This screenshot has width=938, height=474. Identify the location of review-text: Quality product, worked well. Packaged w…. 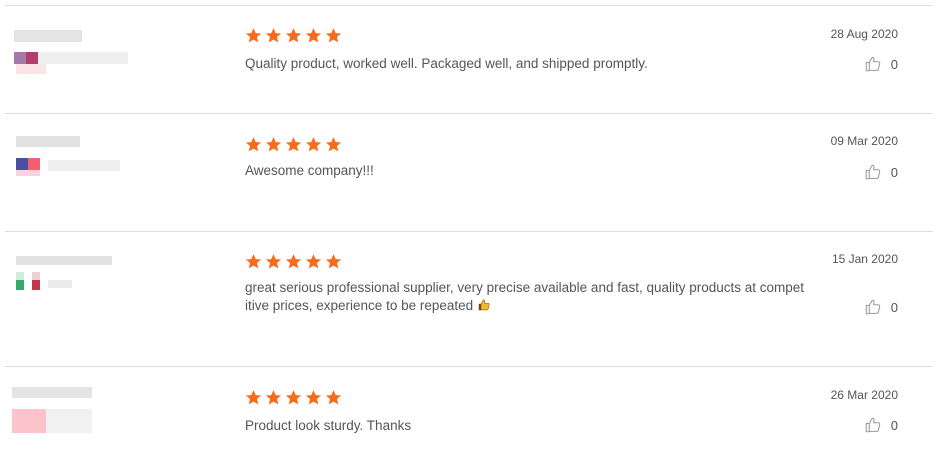
(446, 63).